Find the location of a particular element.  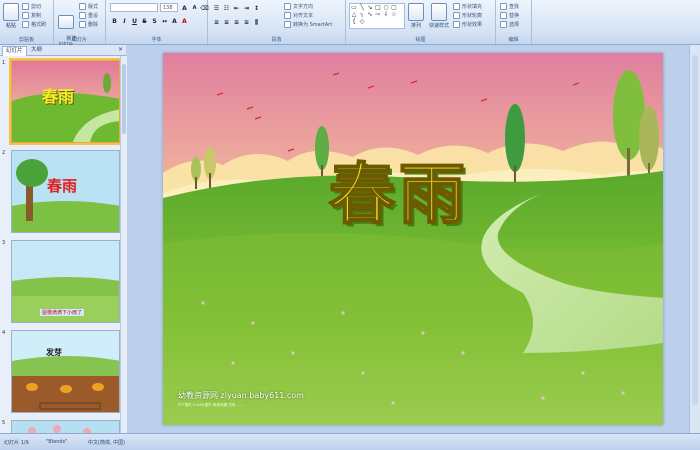

rect-shape-icon: □ is located at coordinates (378, 7).